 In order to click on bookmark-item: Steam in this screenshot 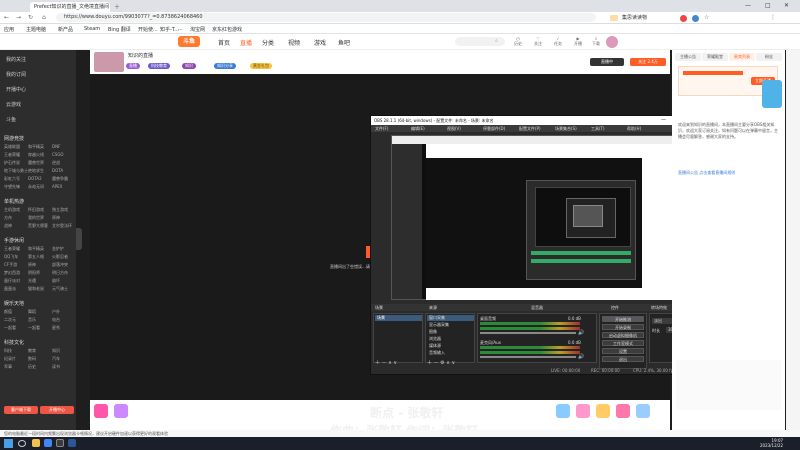, I will do `click(92, 29)`.